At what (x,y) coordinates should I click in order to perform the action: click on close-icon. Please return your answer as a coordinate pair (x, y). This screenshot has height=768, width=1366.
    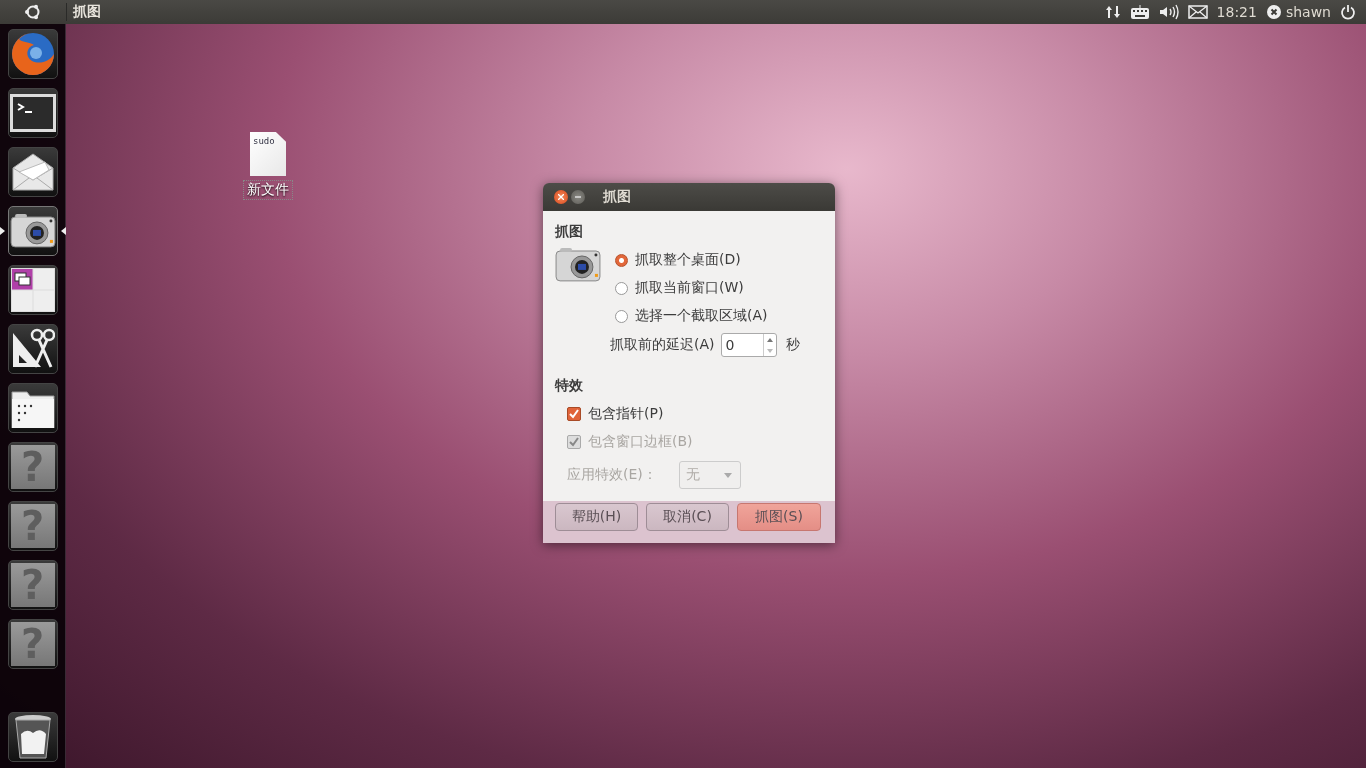
    Looking at the image, I should click on (561, 197).